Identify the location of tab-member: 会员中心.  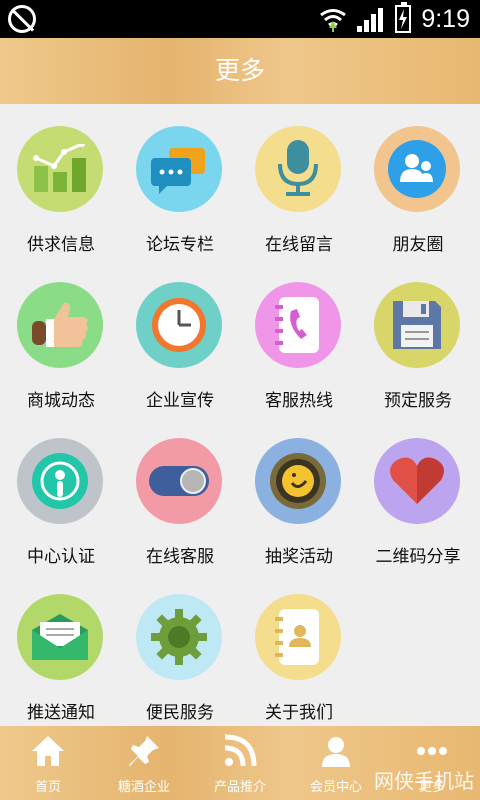
(336, 763).